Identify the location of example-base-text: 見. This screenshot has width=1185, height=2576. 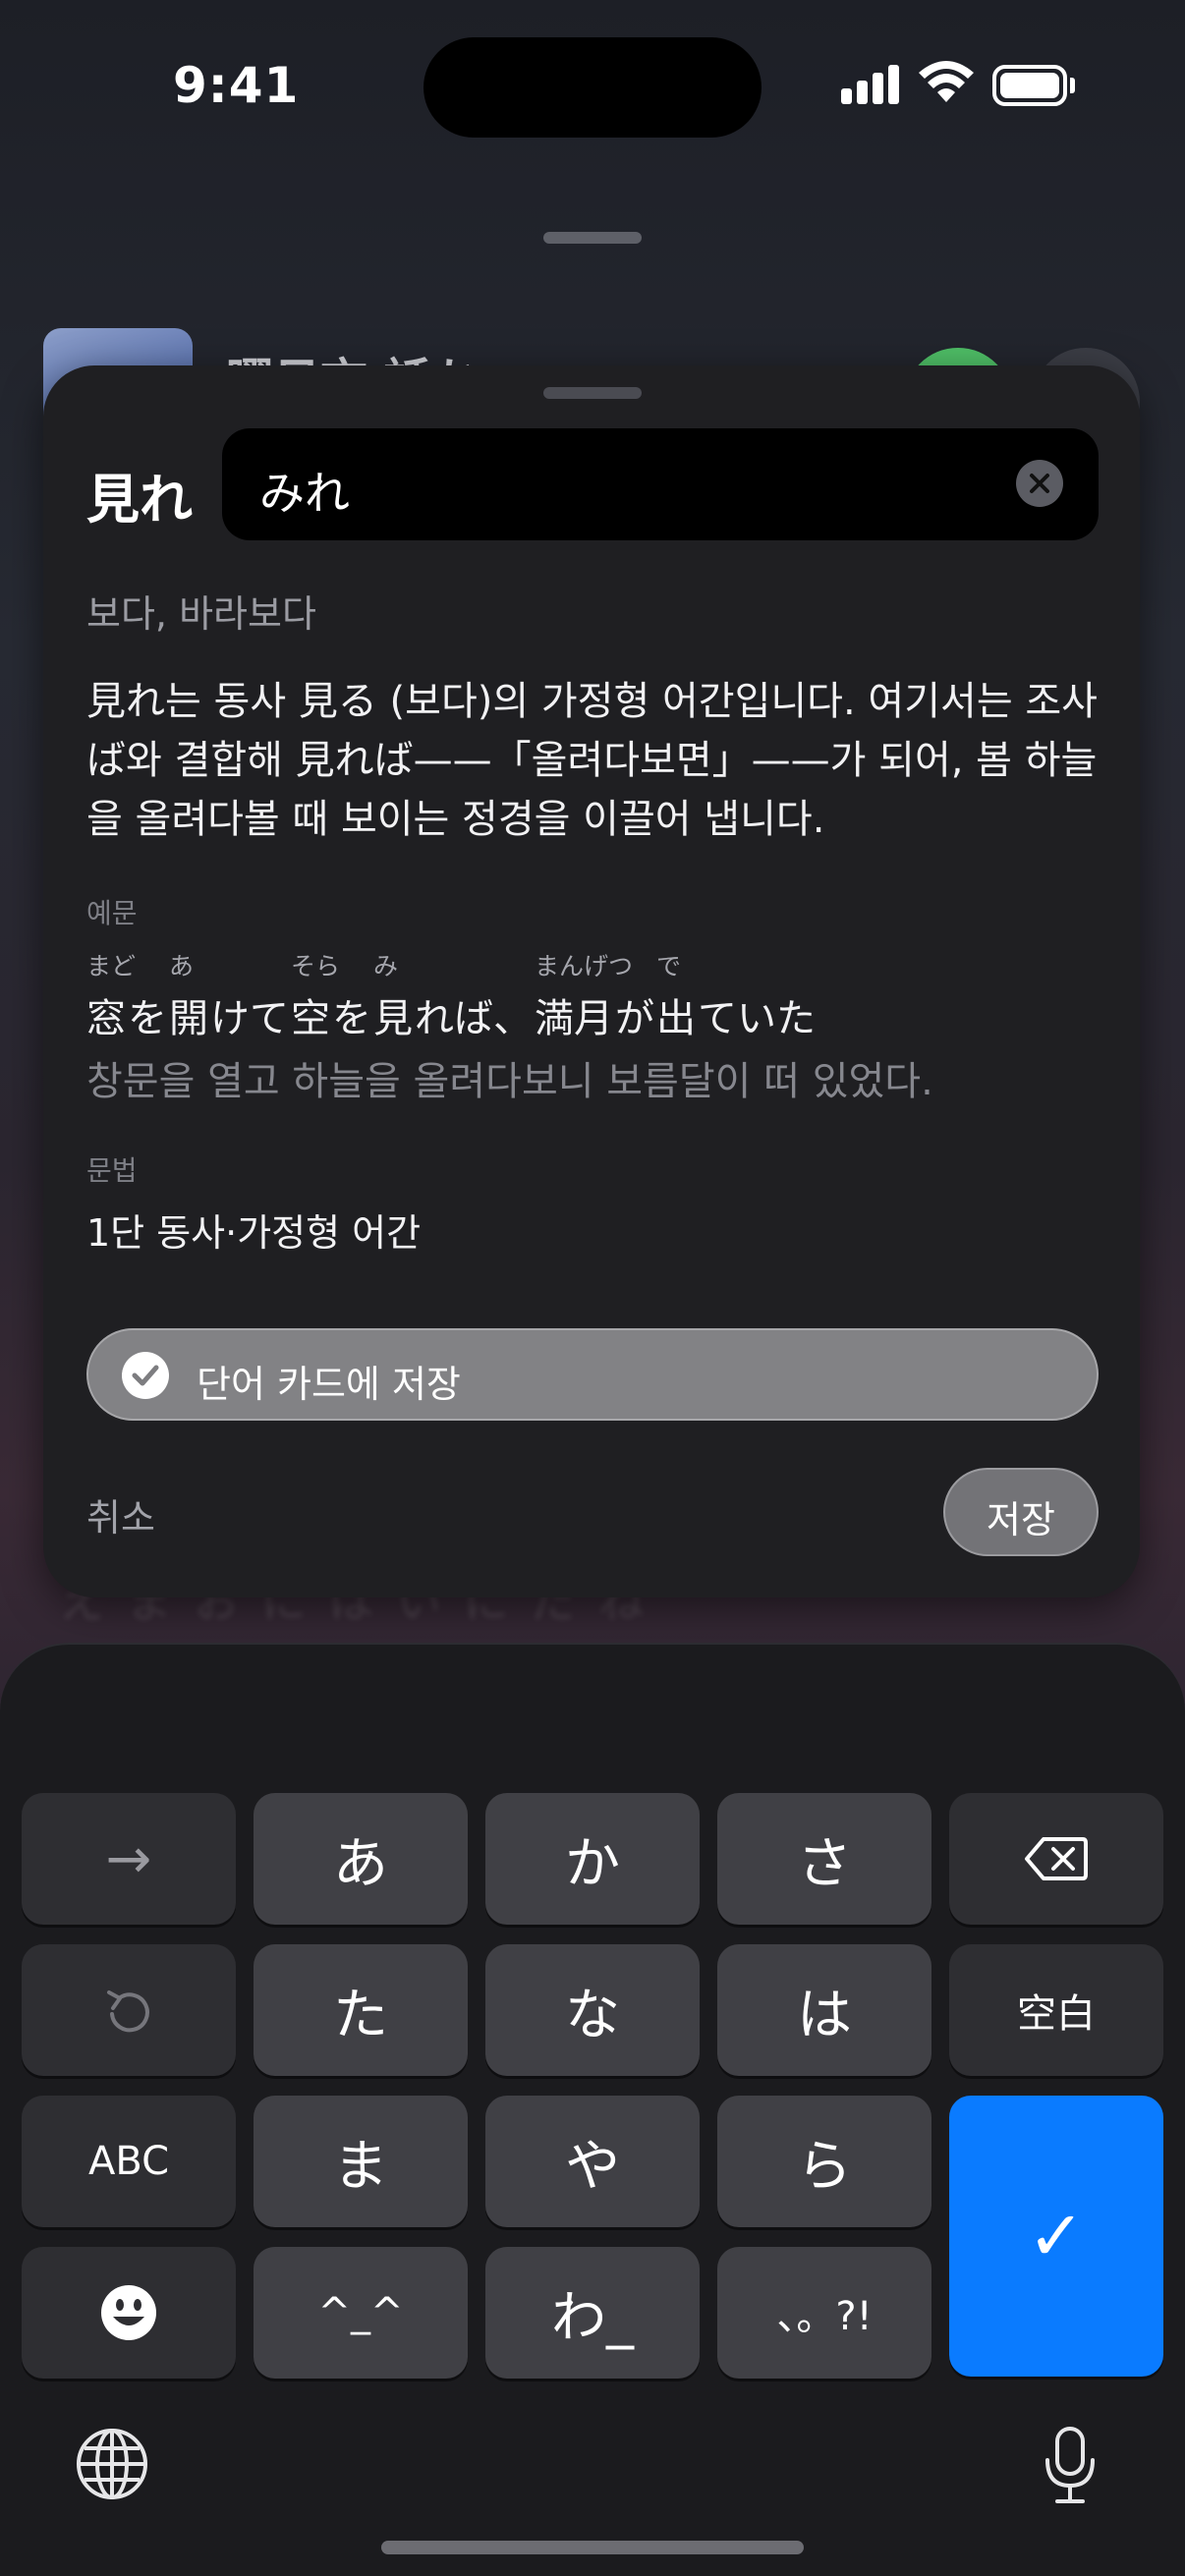
(393, 1018).